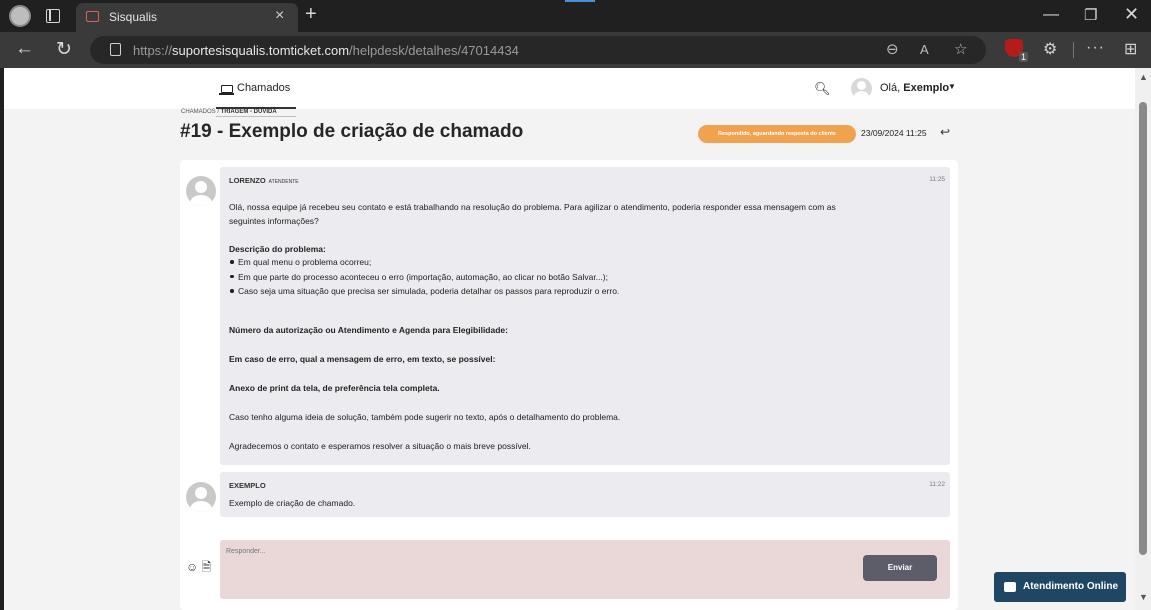 This screenshot has height=610, width=1151. Describe the element at coordinates (1050, 49) in the screenshot. I see `extensions-puzzle-icon: ⚙` at that location.